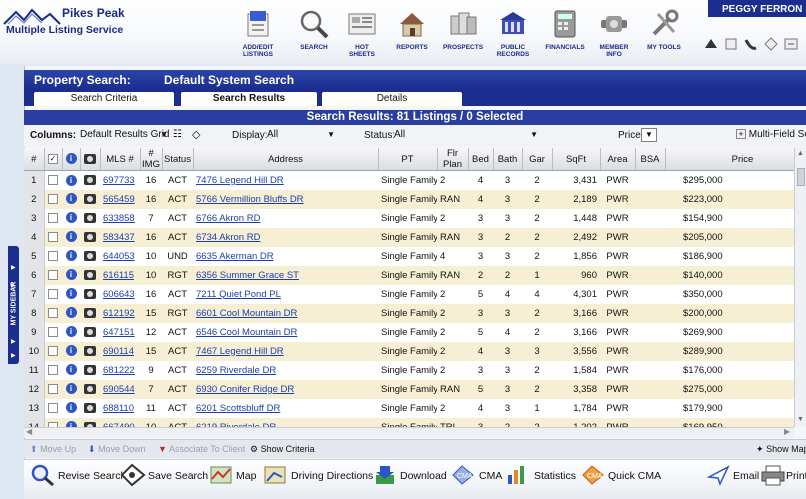 The width and height of the screenshot is (806, 499). I want to click on user-name: PEGGY FERRON, so click(762, 9).